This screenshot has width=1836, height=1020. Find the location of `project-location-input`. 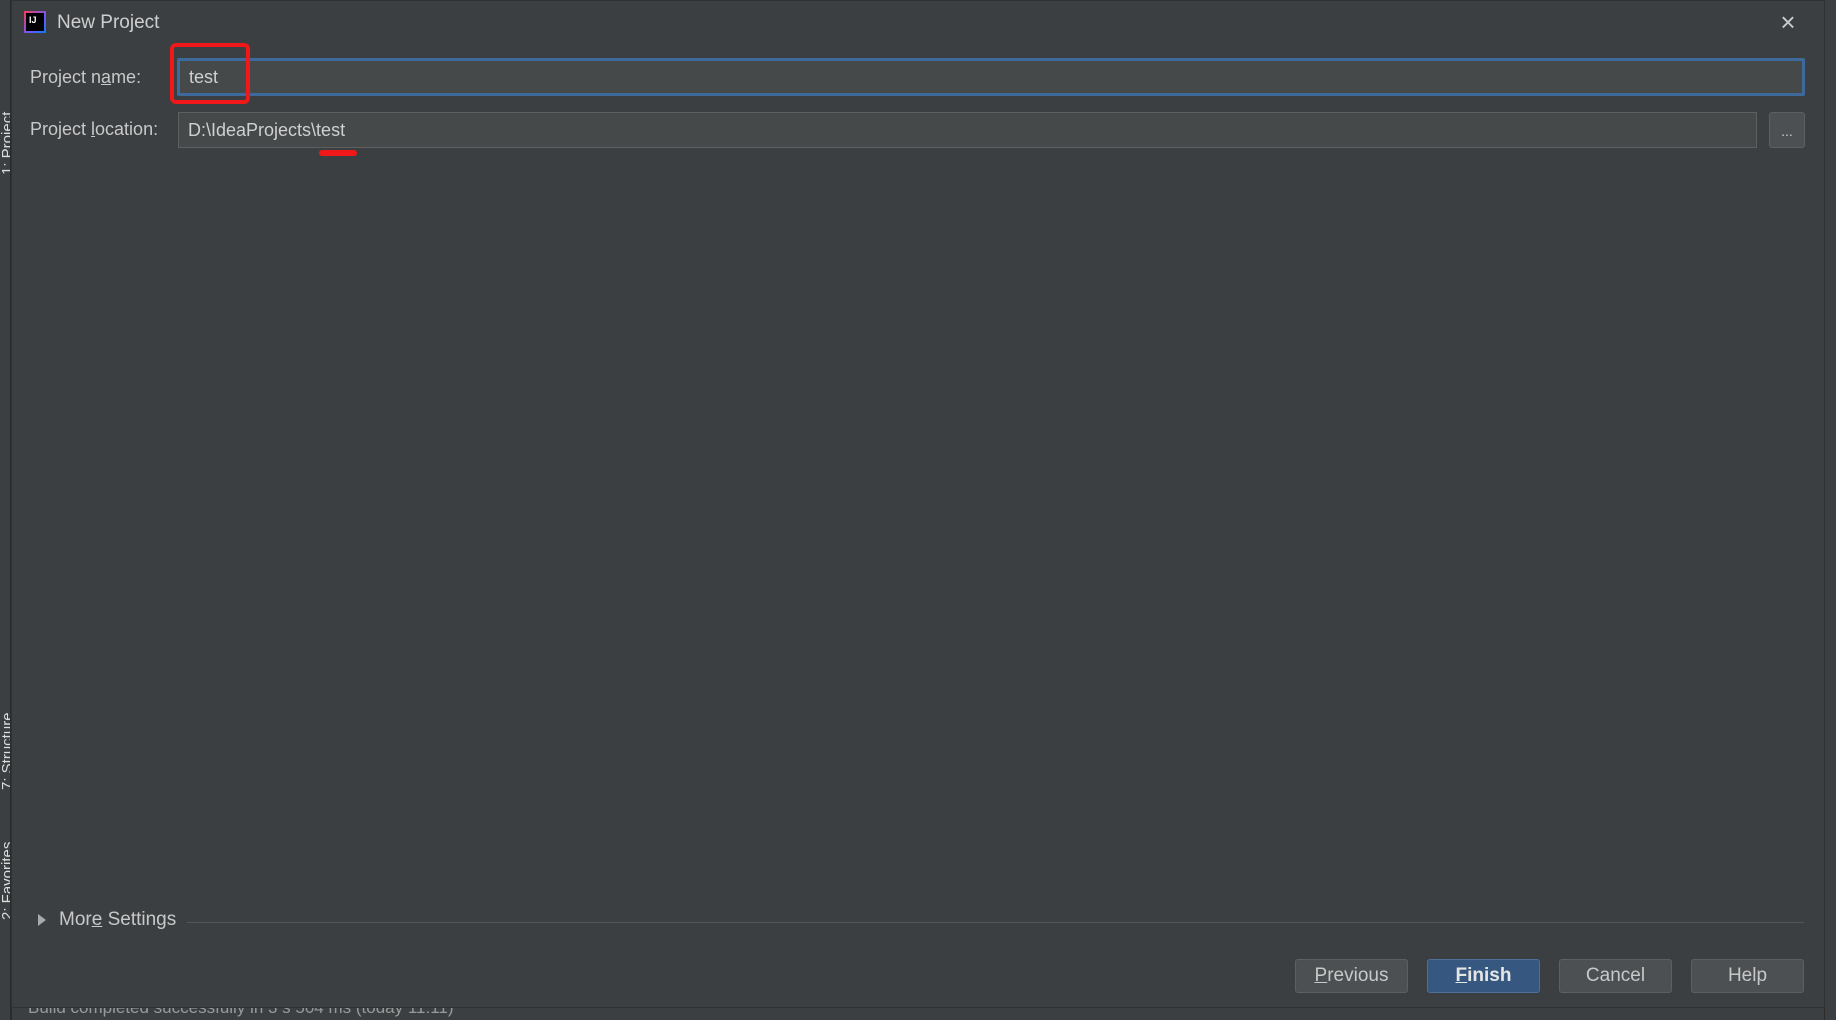

project-location-input is located at coordinates (967, 130).